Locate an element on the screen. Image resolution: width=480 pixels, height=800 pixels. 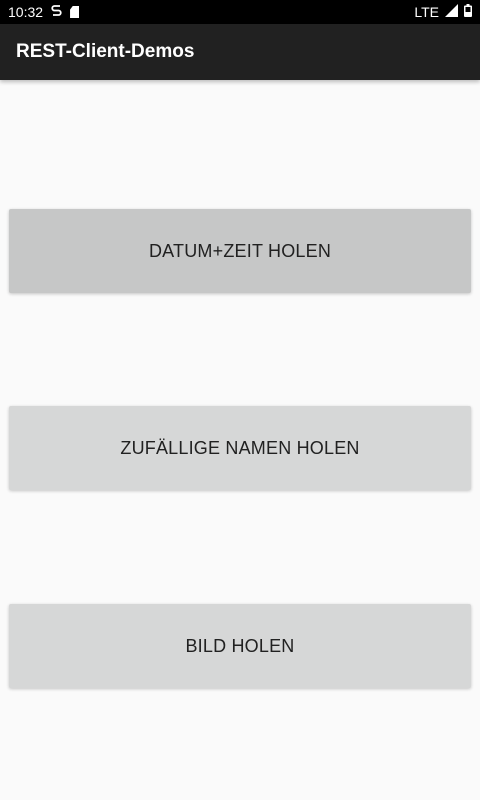
status-time: 10:32 is located at coordinates (26, 12).